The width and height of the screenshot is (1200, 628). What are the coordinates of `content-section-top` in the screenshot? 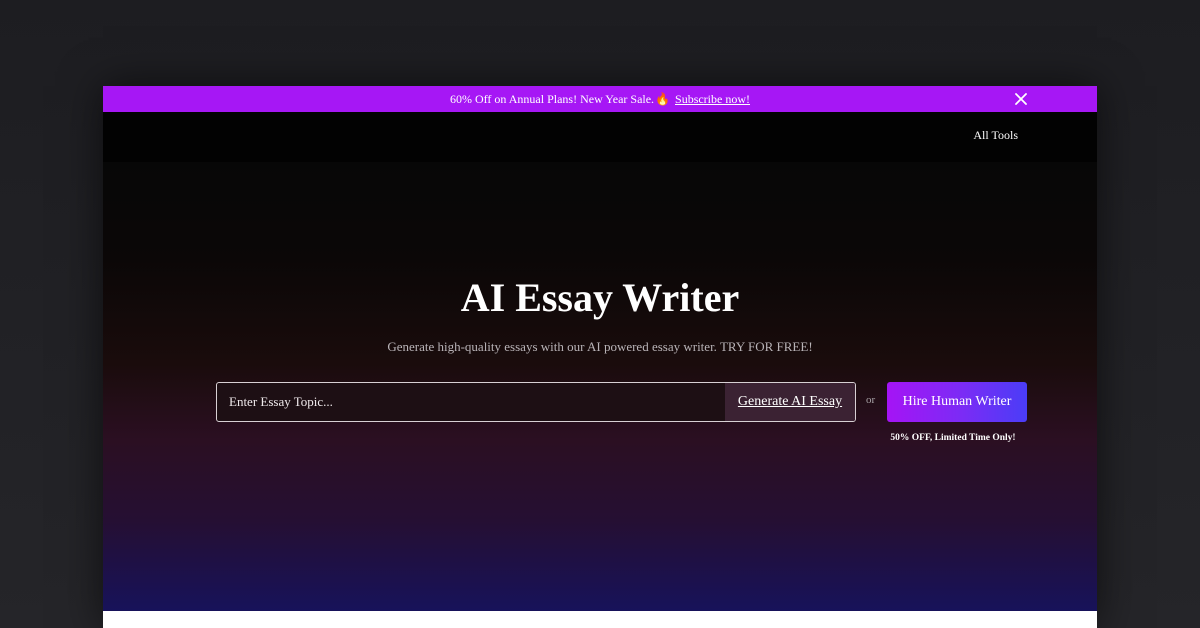 It's located at (600, 619).